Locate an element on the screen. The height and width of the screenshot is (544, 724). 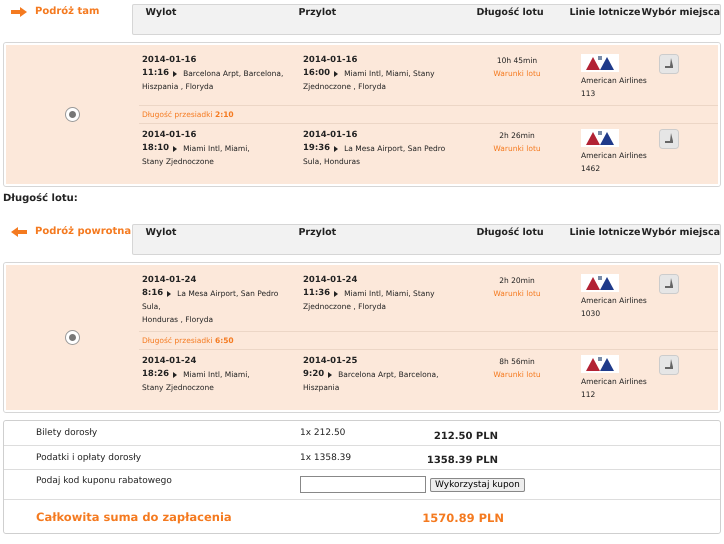
price-label: Bilety dorosły is located at coordinates (67, 433).